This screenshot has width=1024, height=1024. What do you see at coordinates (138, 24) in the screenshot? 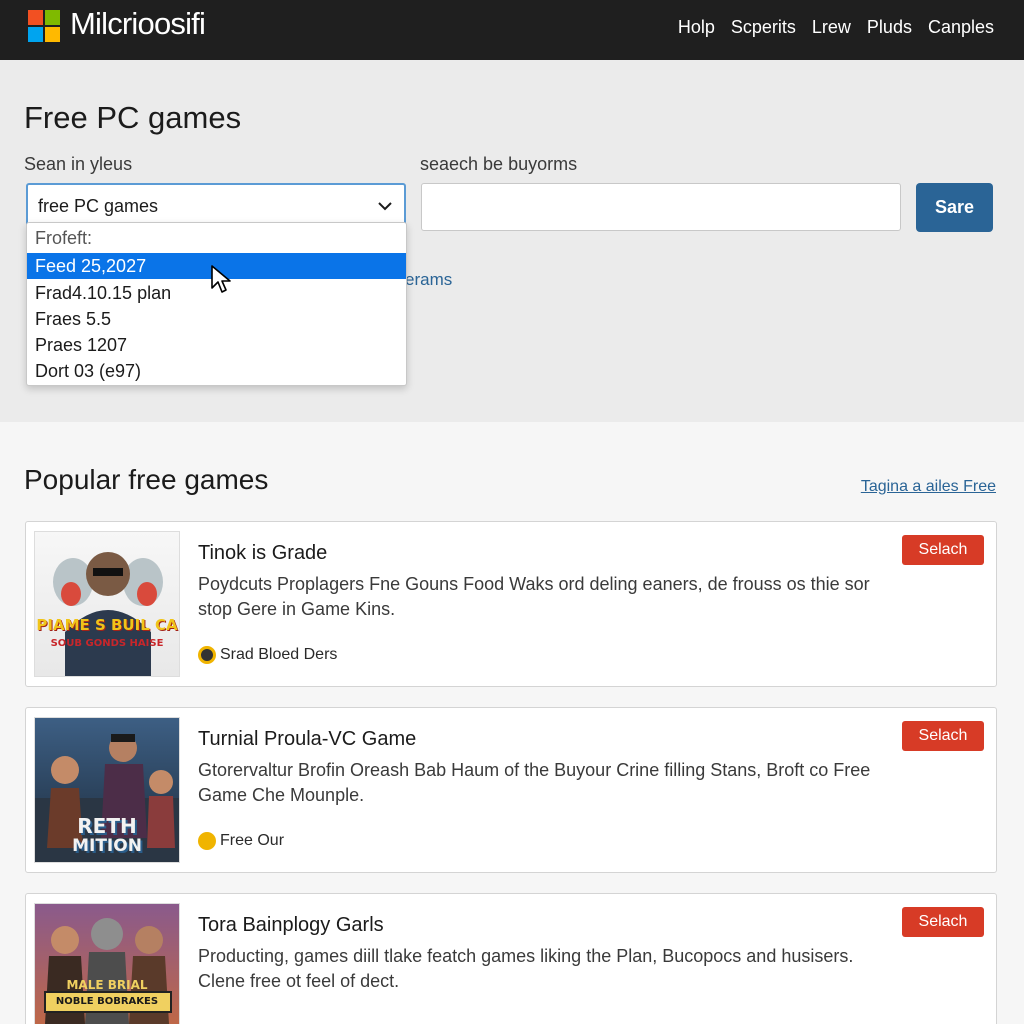
I see `brand-name: Milcrioosifi` at bounding box center [138, 24].